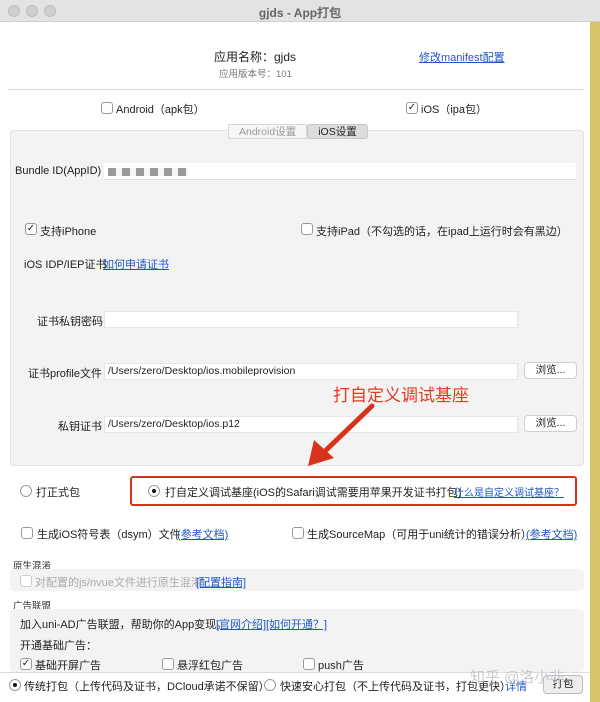 The width and height of the screenshot is (600, 702). Describe the element at coordinates (31, 229) in the screenshot. I see `support-iphone-checkbox: ✓` at that location.